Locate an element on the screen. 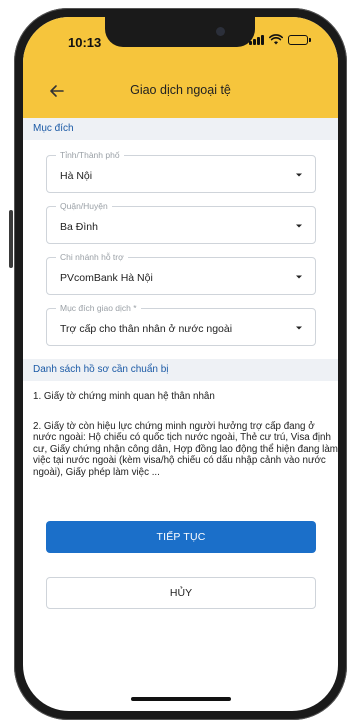  district-value: Ba Đình is located at coordinates (79, 227).